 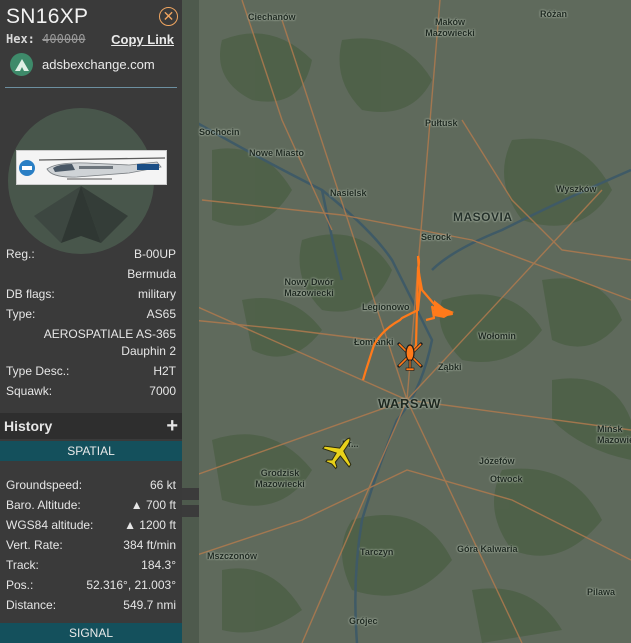 What do you see at coordinates (91, 294) in the screenshot?
I see `dbflags-row: DB flags: military` at bounding box center [91, 294].